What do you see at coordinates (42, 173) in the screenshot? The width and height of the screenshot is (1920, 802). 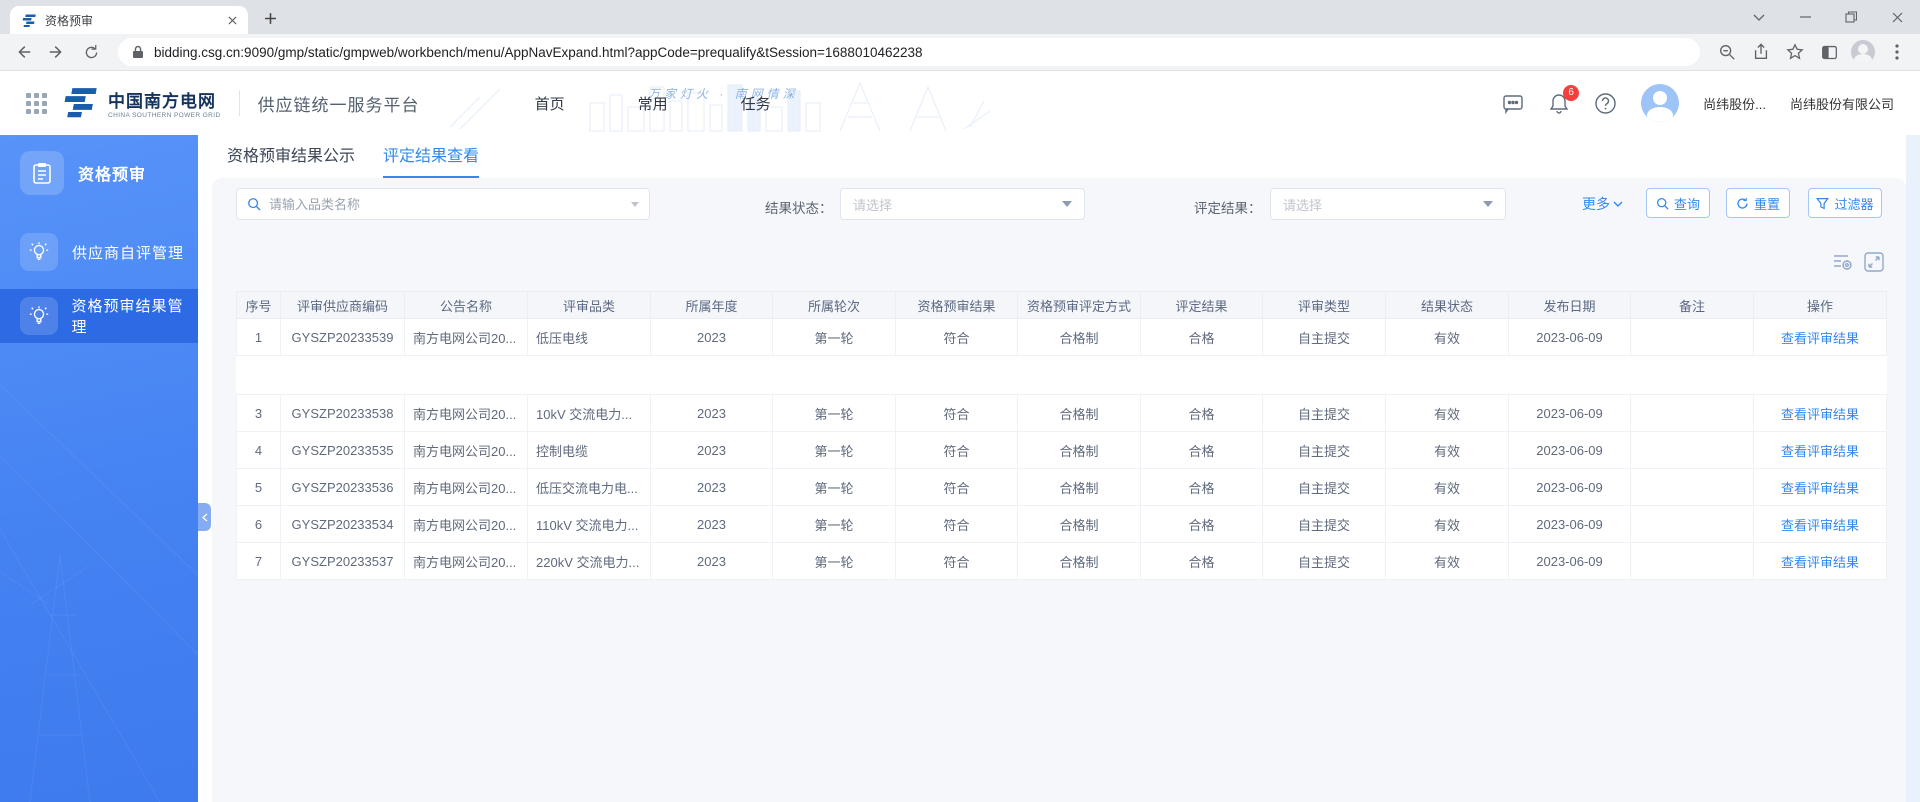 I see `clipboard-icon` at bounding box center [42, 173].